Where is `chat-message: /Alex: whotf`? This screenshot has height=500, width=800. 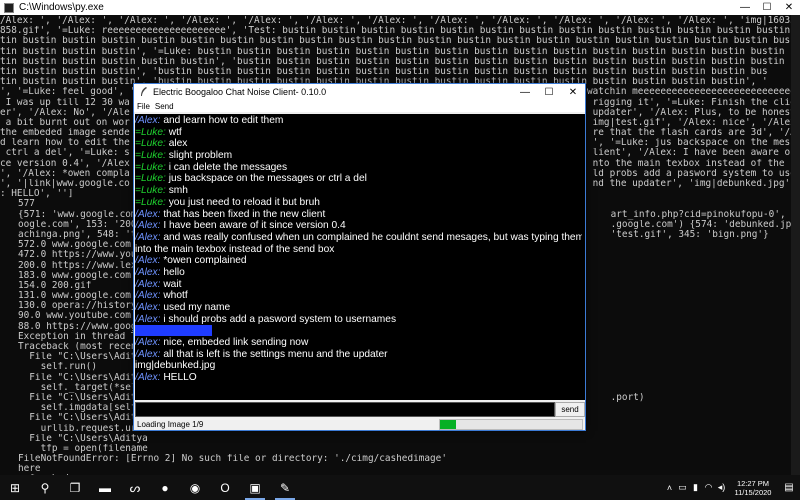
chat-message: /Alex: whotf is located at coordinates (360, 296).